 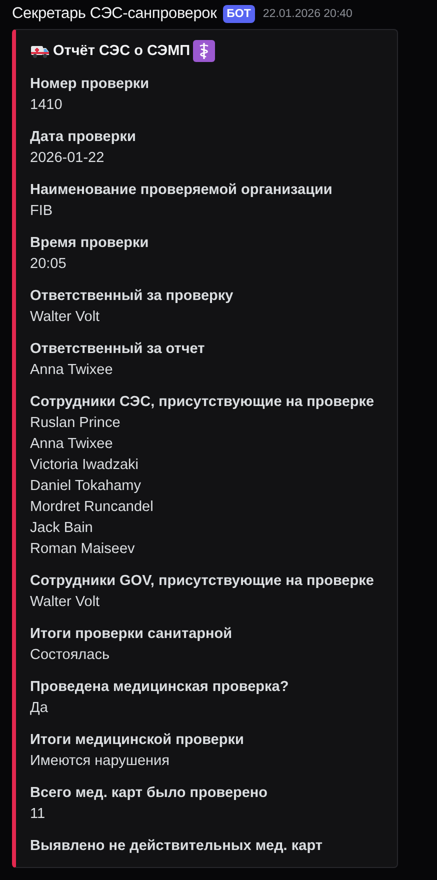 I want to click on field-name: Сотрудники GOV, присутствующие на проверке, so click(x=202, y=581).